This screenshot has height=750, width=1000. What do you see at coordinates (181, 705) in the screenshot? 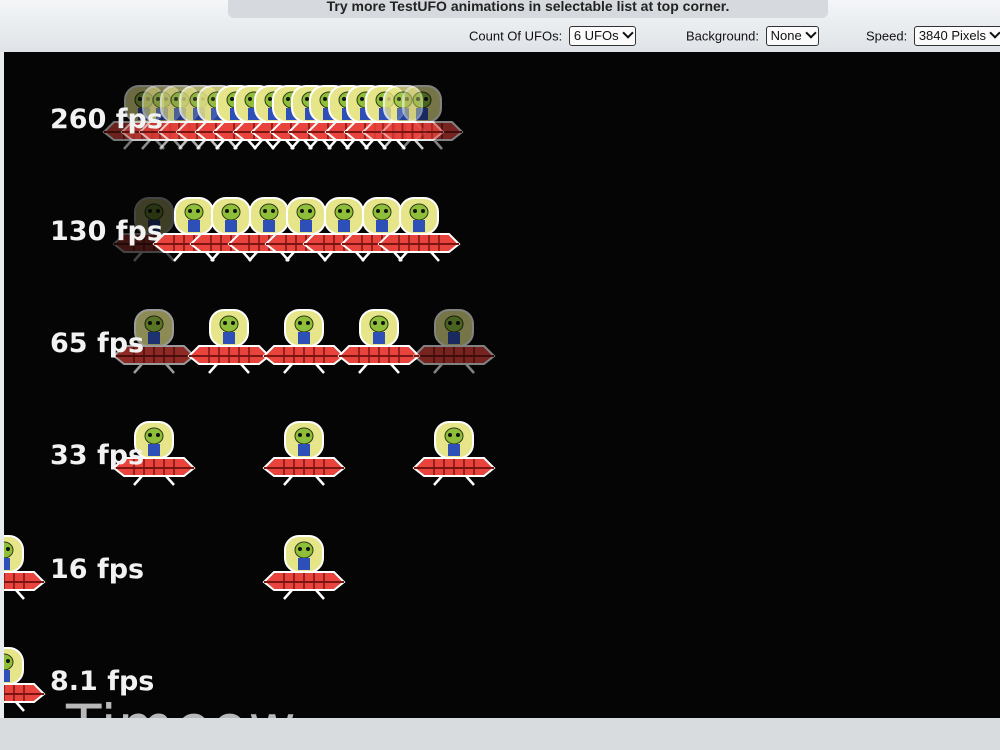
I see `watermark-text: Timeow` at bounding box center [181, 705].